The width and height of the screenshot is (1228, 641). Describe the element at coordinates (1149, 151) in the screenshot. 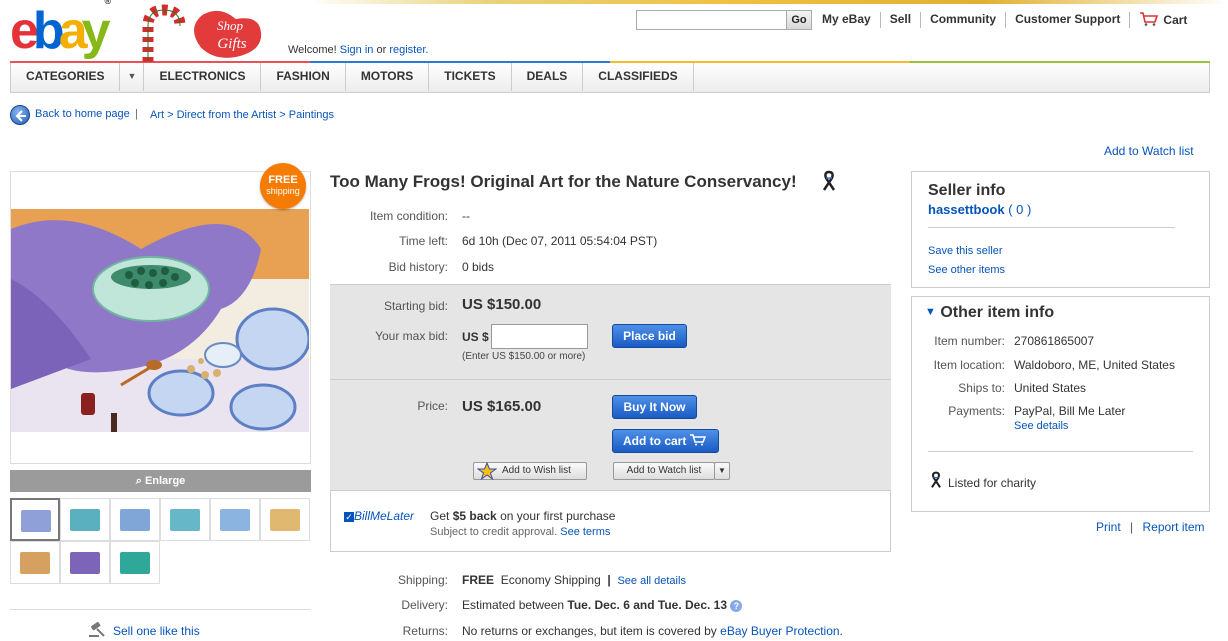

I see `add-to-watch-list-link: Add to Watch list` at that location.